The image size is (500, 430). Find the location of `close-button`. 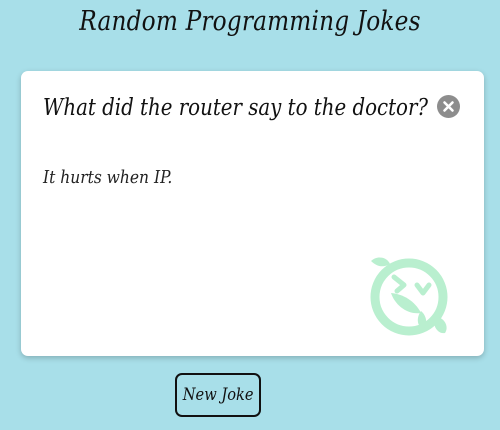

close-button is located at coordinates (448, 106).